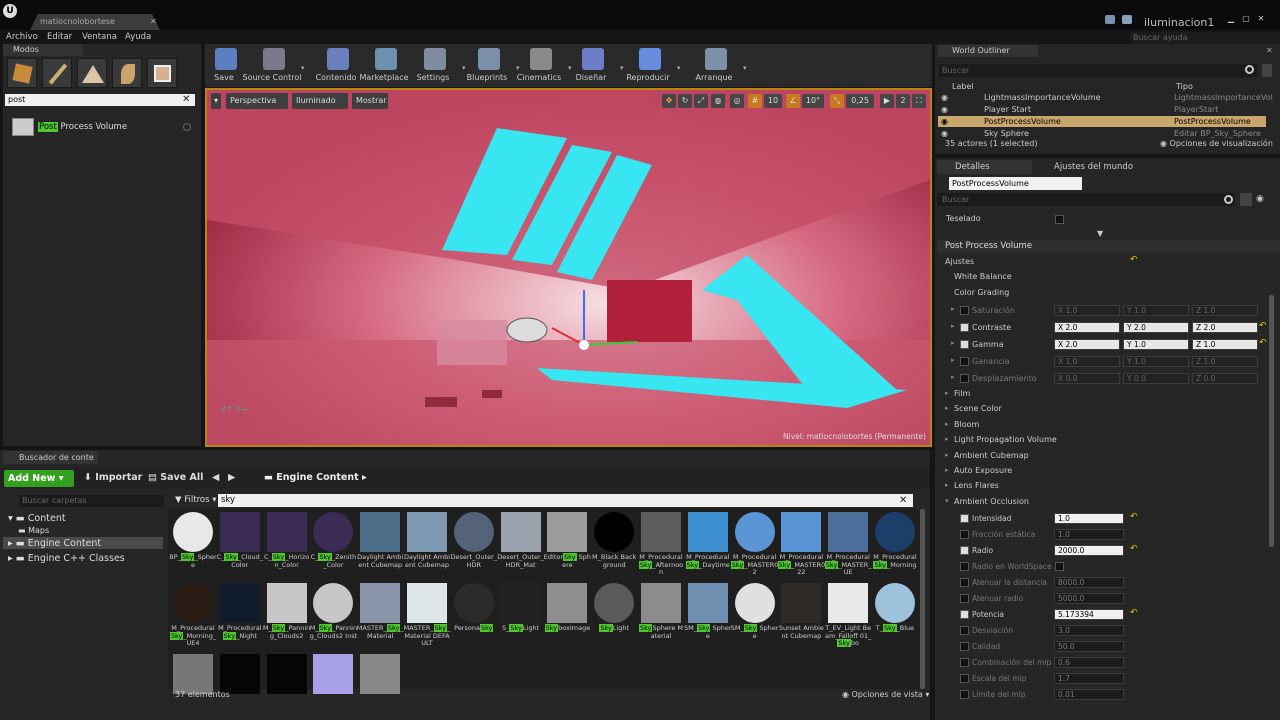 The height and width of the screenshot is (720, 1280). Describe the element at coordinates (983, 276) in the screenshot. I see `white-balance-group: White Balance` at that location.